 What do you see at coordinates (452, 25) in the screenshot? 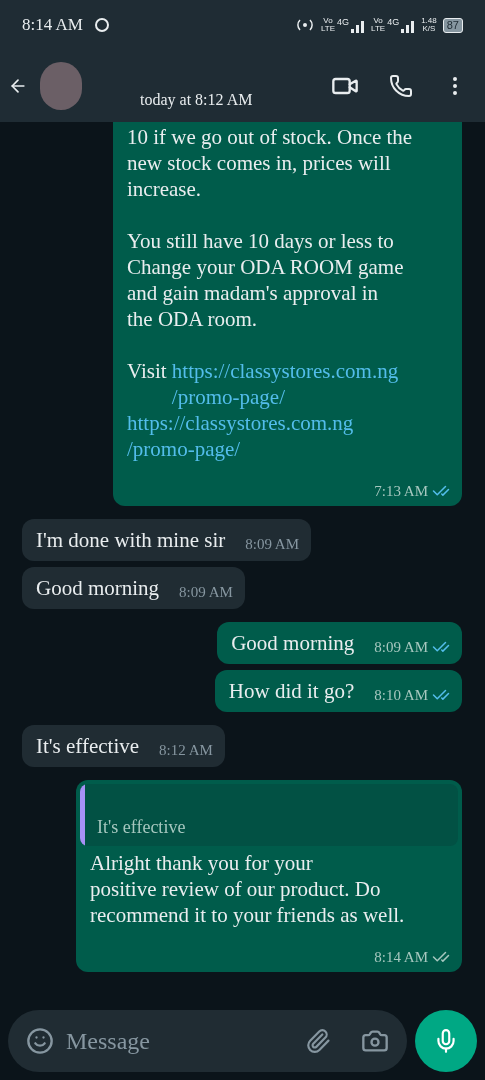
I see `battery-indicator: 87` at bounding box center [452, 25].